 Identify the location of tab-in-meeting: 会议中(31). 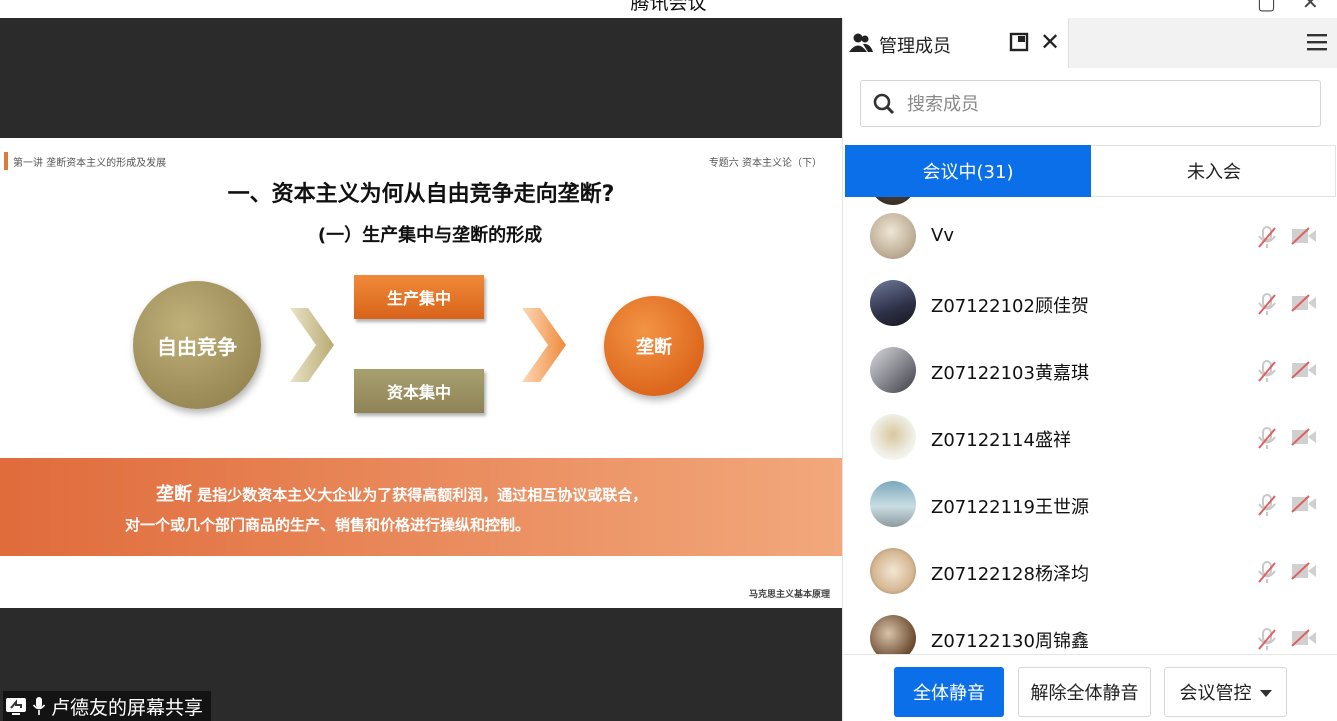
(968, 171).